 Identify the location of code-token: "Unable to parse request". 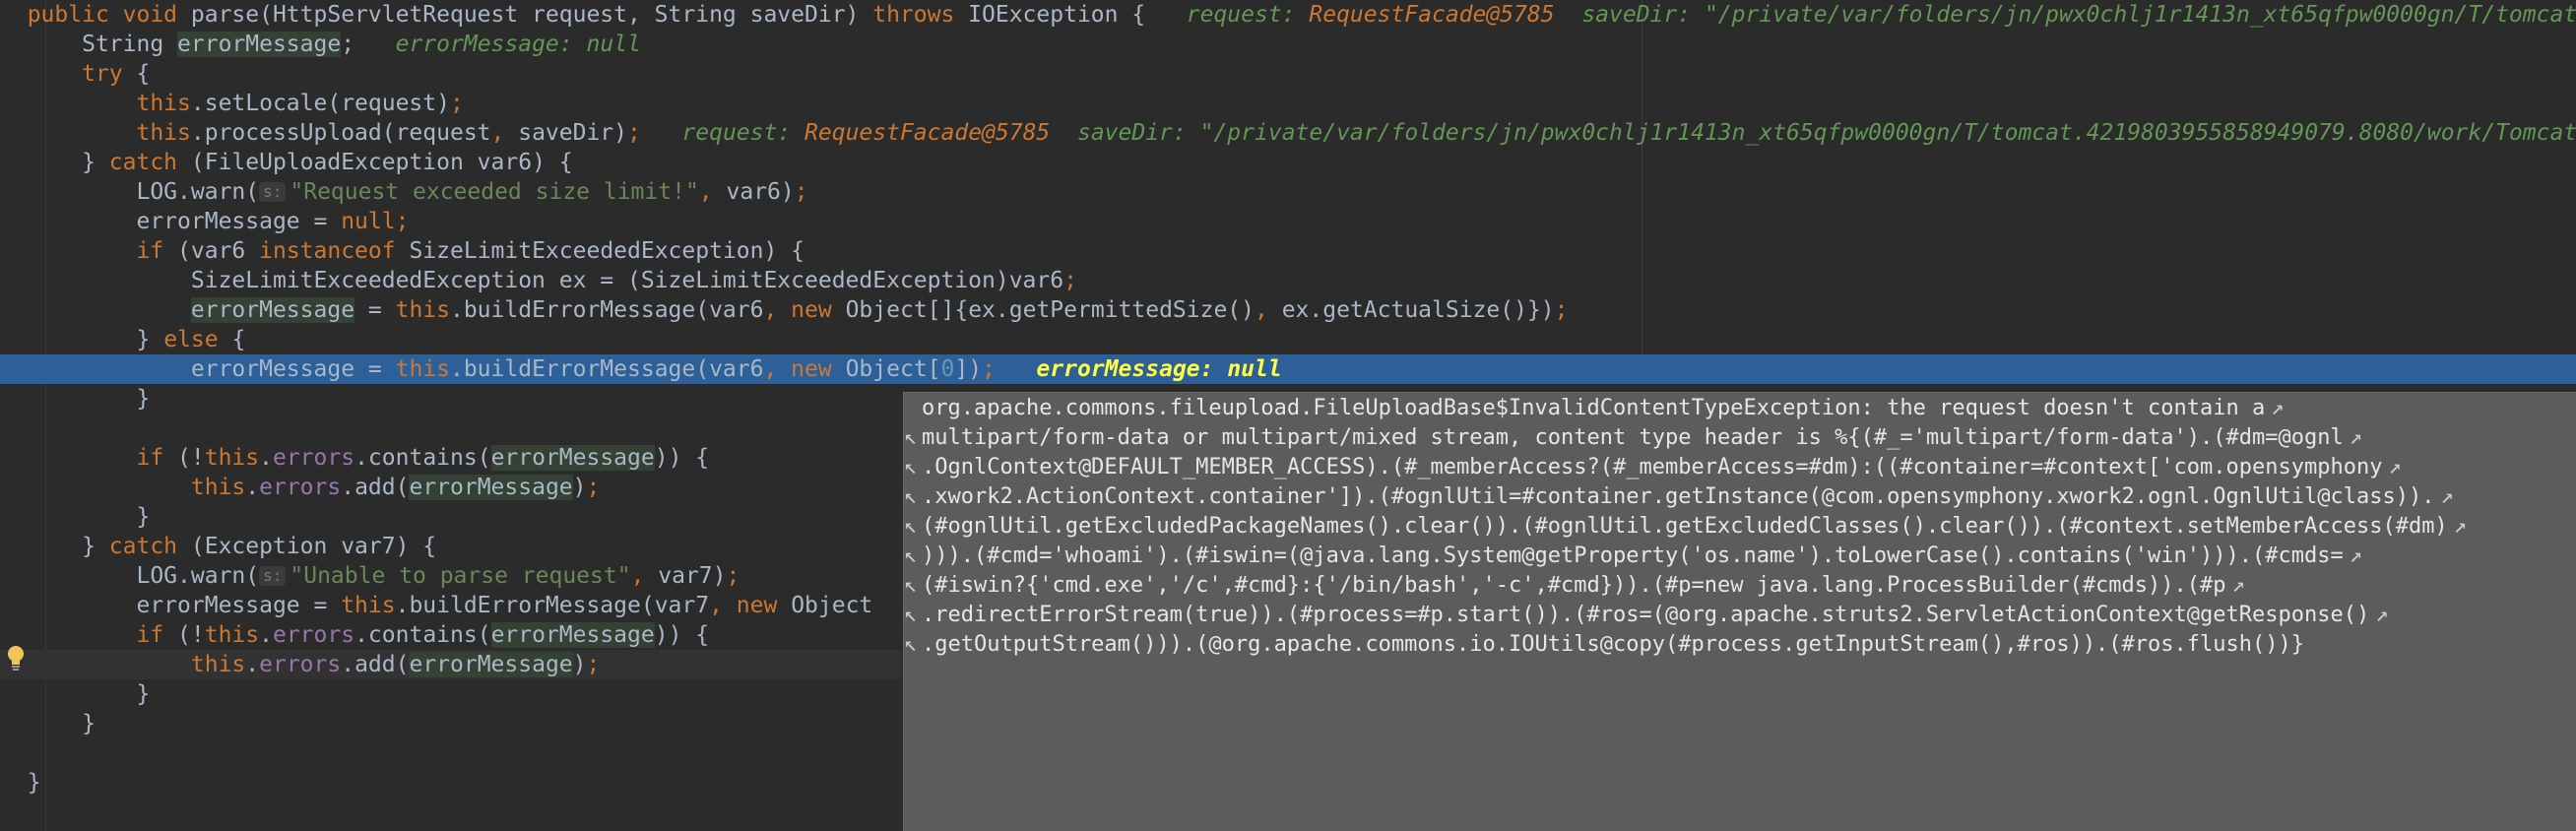
(460, 576).